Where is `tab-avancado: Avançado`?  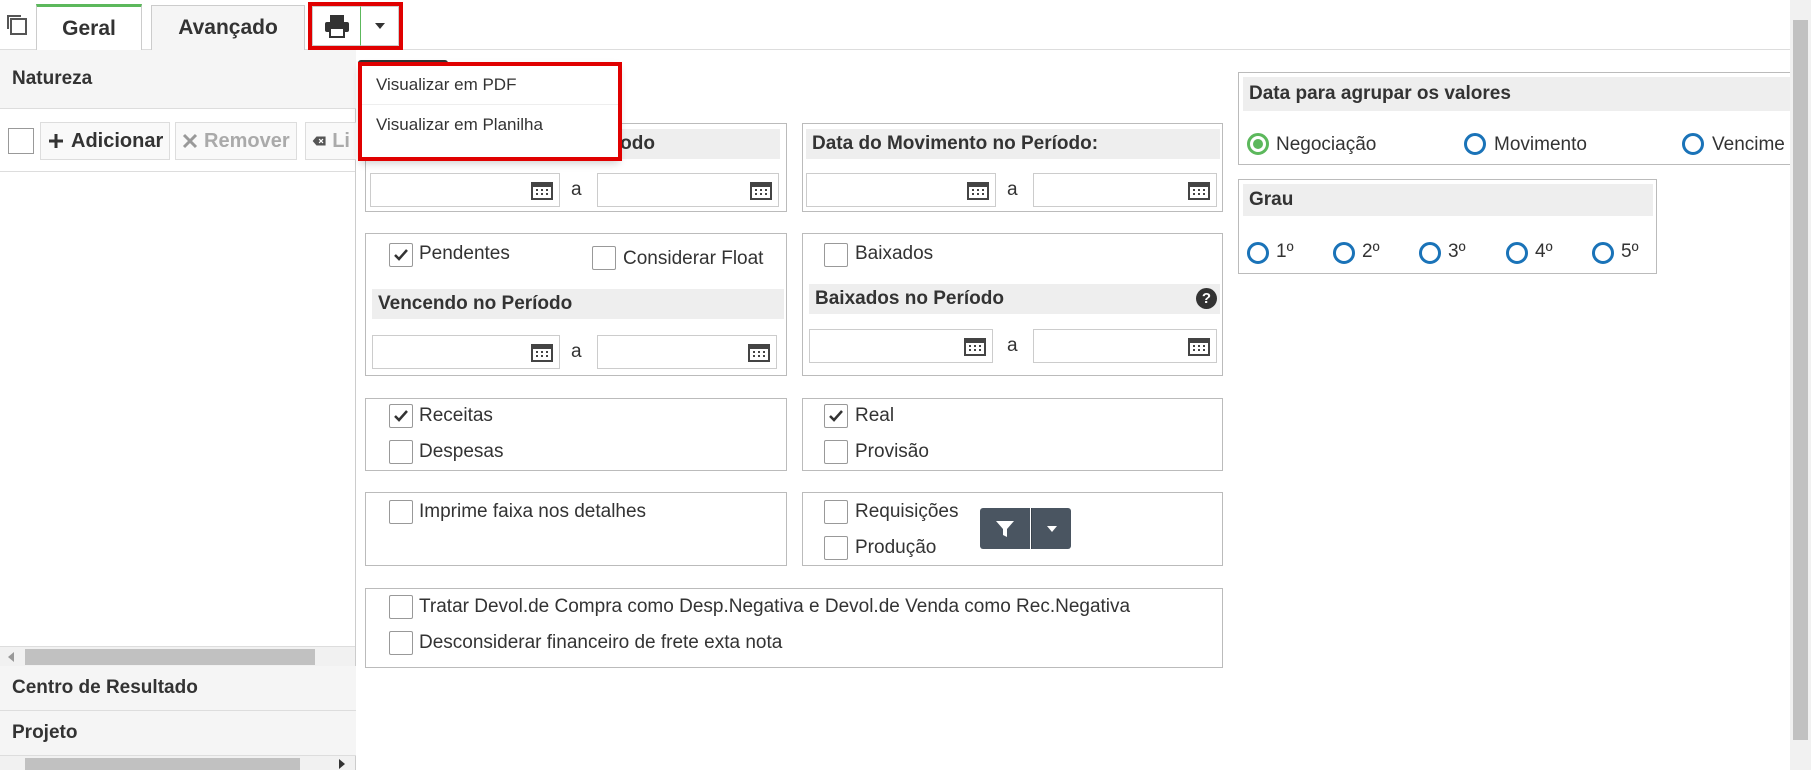
tab-avancado: Avançado is located at coordinates (228, 27).